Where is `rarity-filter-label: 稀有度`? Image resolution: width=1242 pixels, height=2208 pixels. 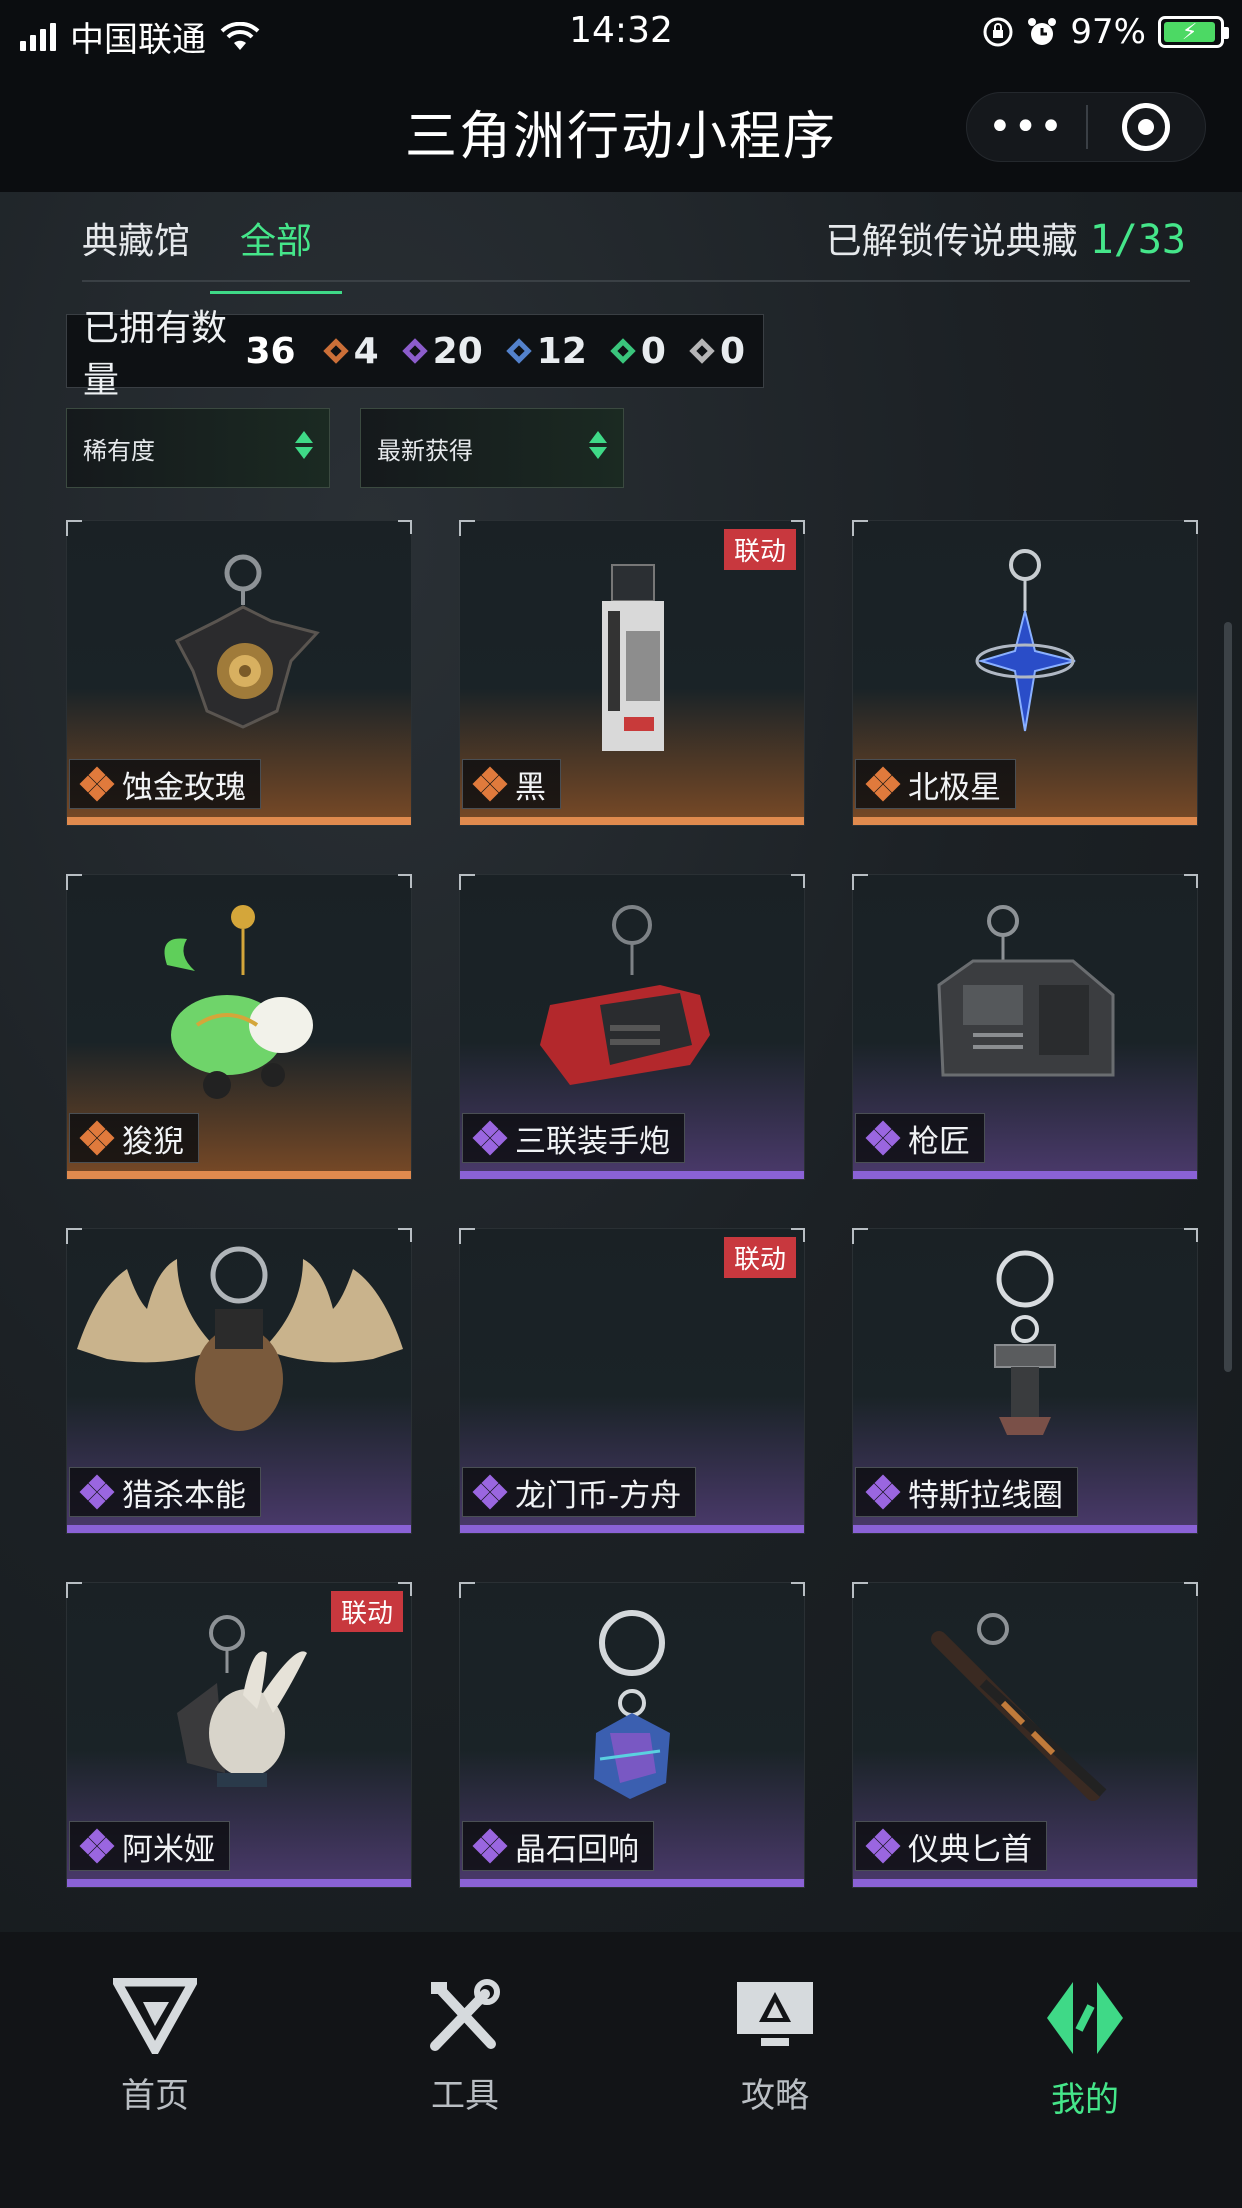 rarity-filter-label: 稀有度 is located at coordinates (119, 450).